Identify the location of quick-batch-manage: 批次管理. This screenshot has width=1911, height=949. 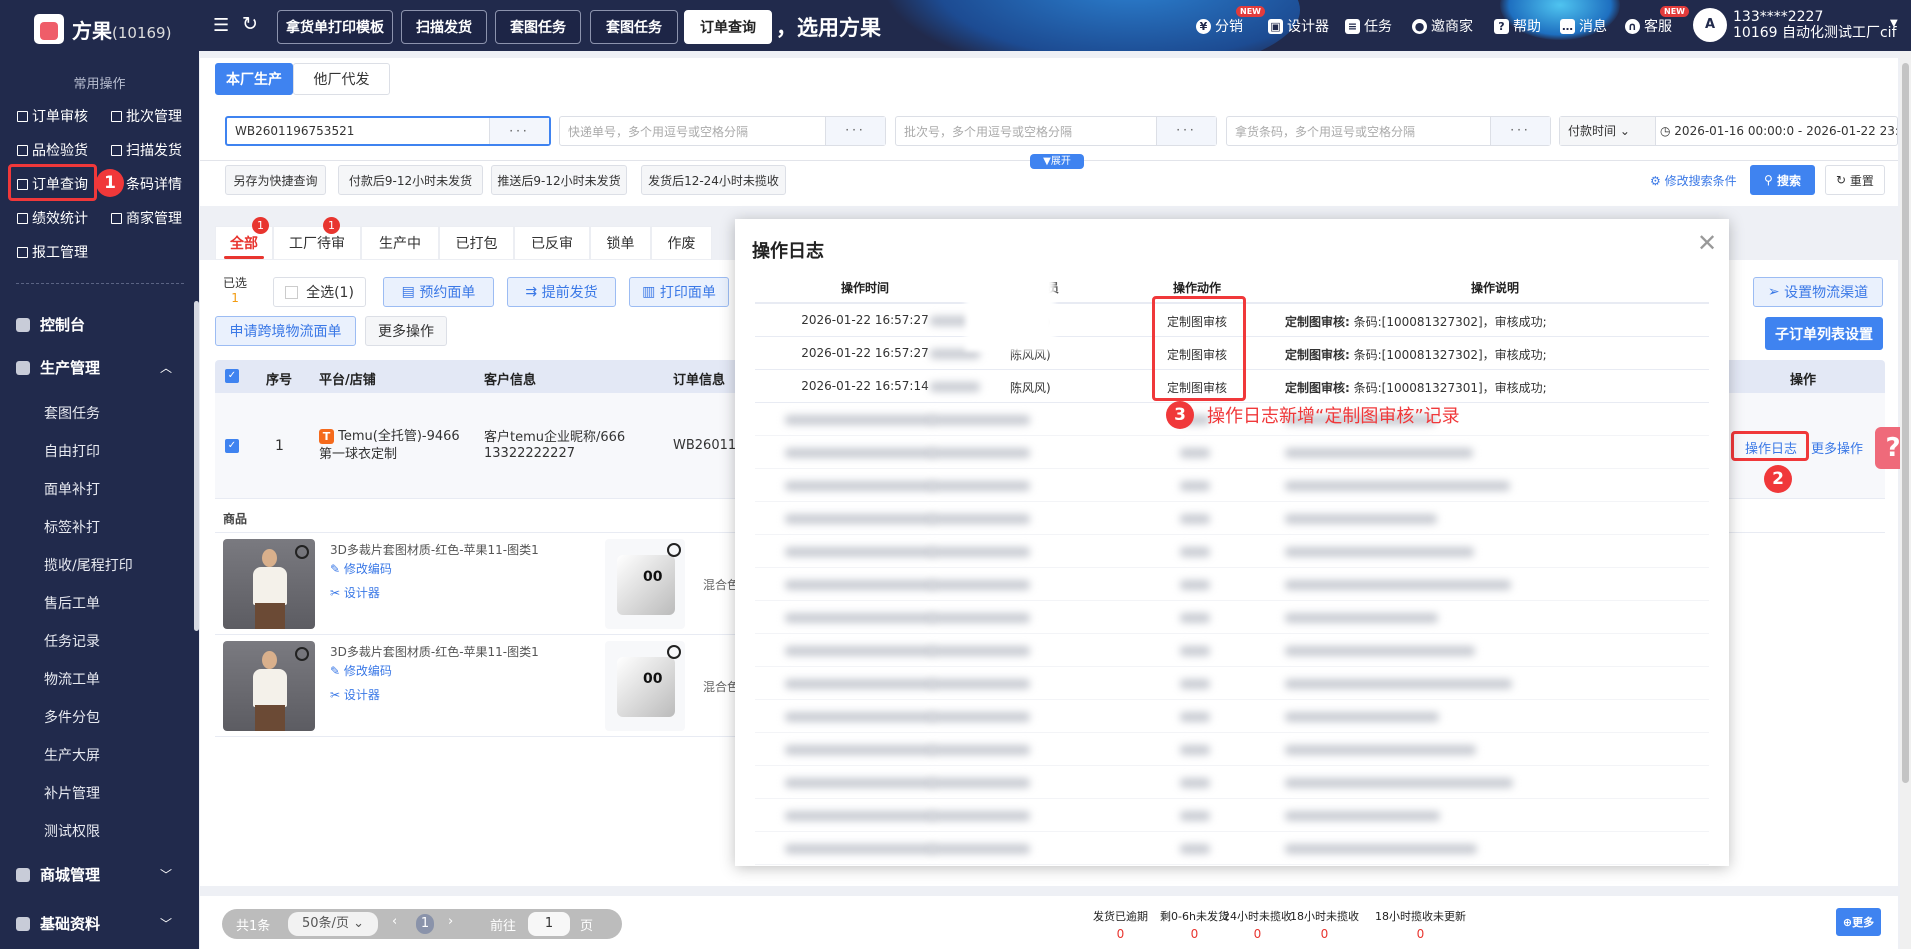
(146, 116).